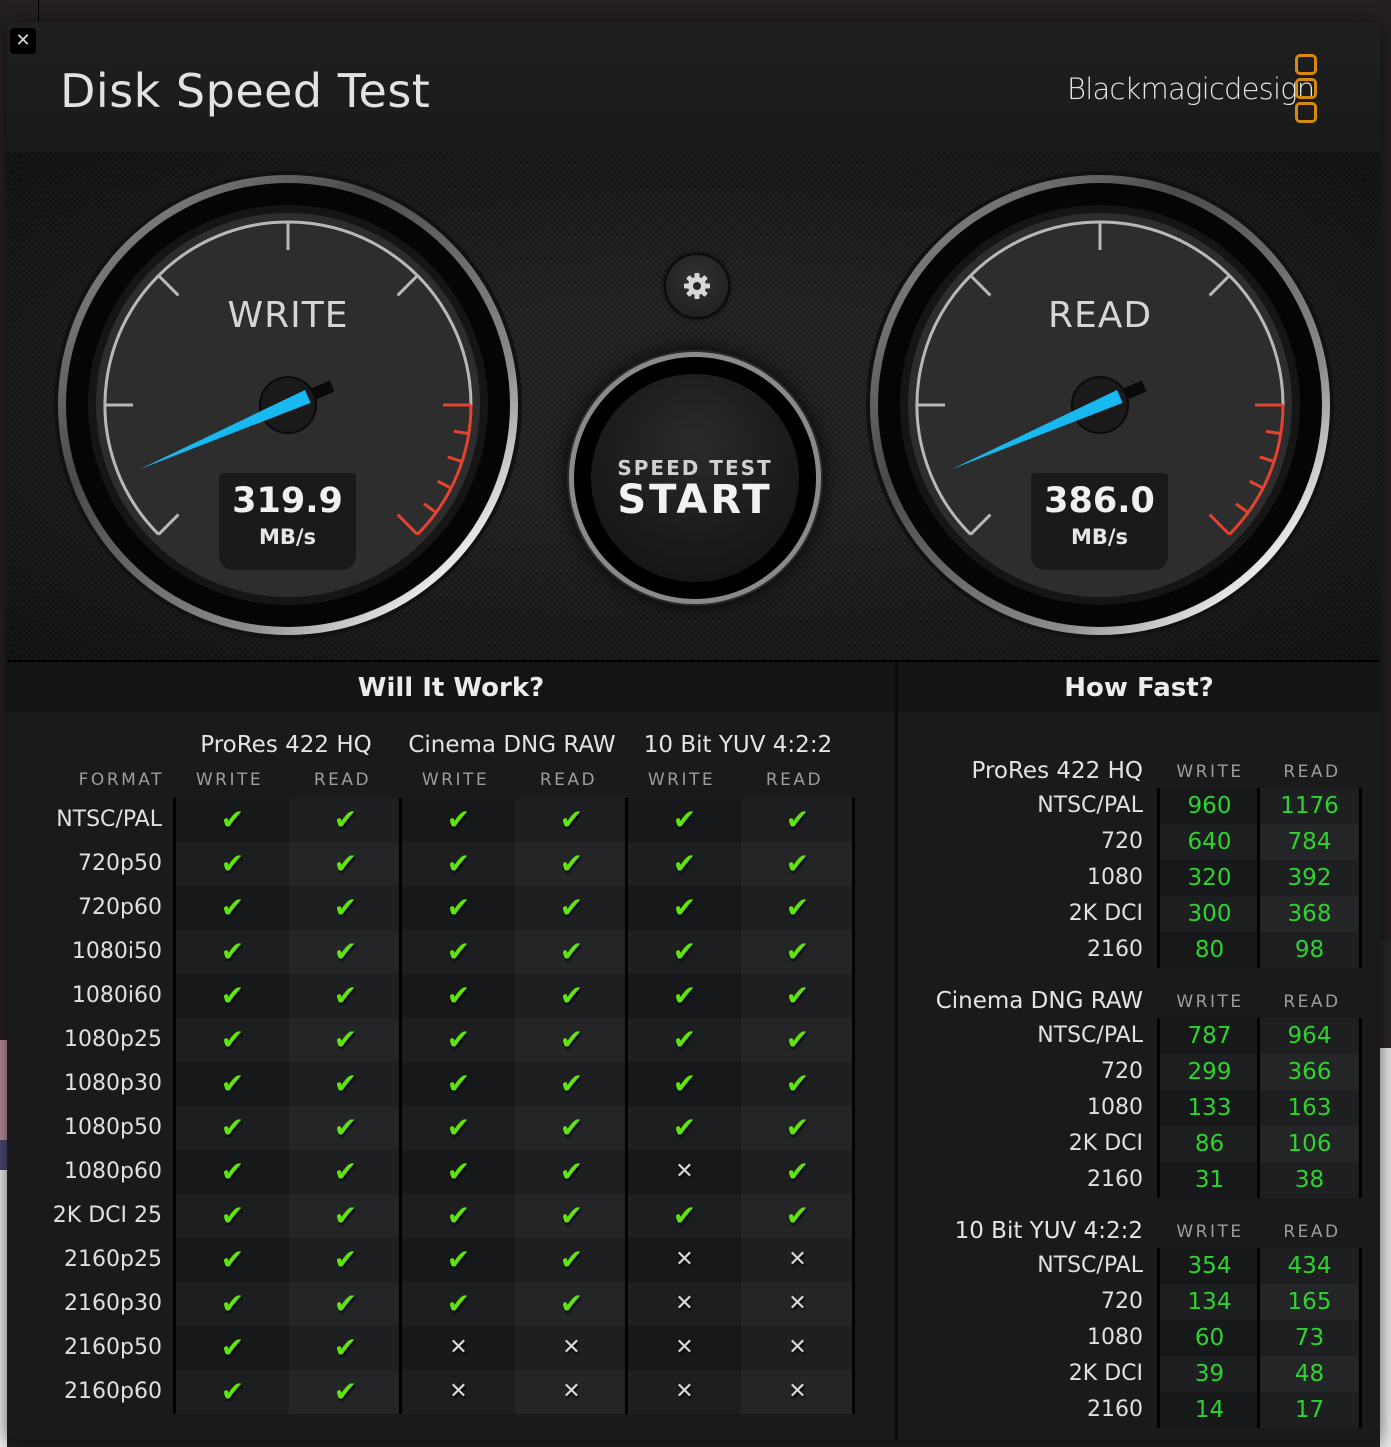  What do you see at coordinates (1090, 805) in the screenshot?
I see `format-label: NTSC/PAL` at bounding box center [1090, 805].